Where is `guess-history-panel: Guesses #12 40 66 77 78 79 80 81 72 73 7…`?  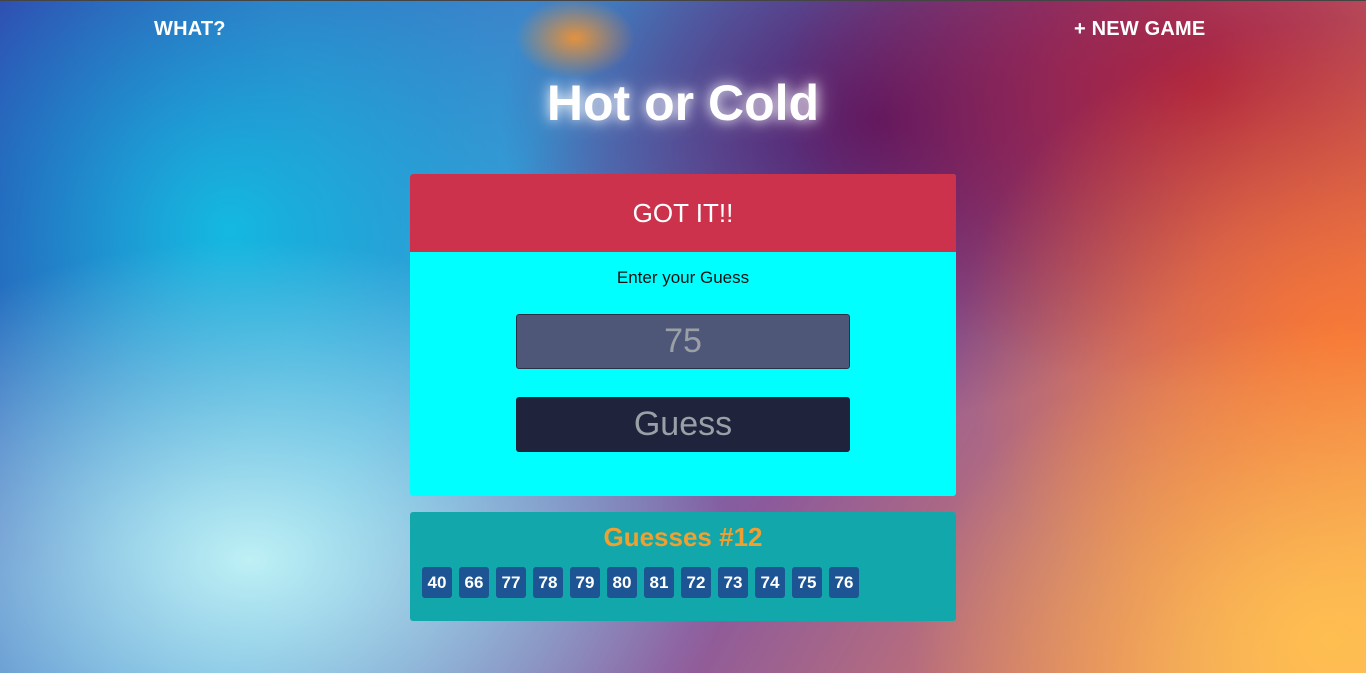 guess-history-panel: Guesses #12 40 66 77 78 79 80 81 72 73 7… is located at coordinates (683, 566).